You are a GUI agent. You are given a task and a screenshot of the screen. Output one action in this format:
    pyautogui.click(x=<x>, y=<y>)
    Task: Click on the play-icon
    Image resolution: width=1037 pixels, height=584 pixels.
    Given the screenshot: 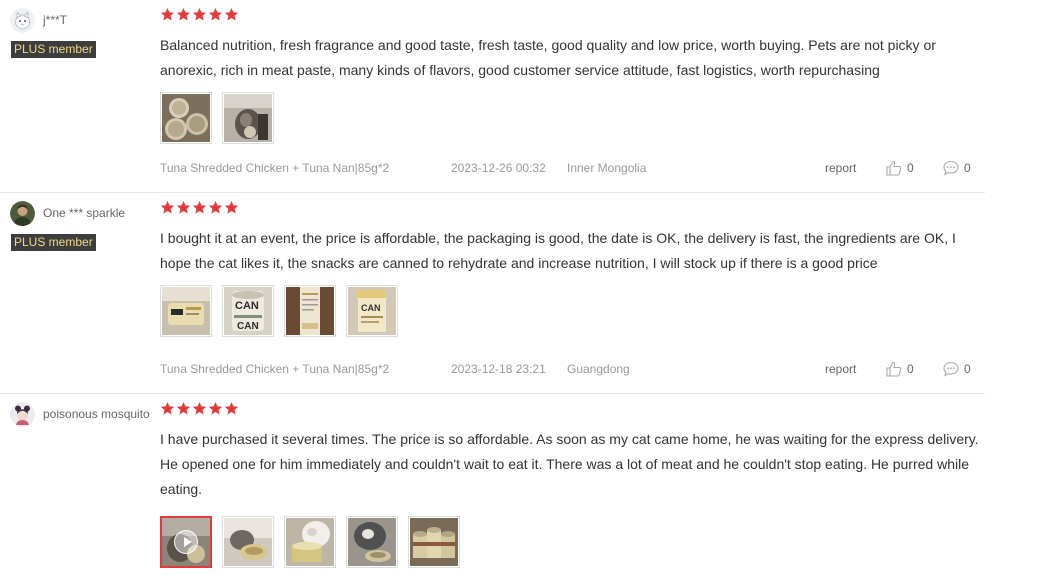 What is the action you would take?
    pyautogui.click(x=186, y=542)
    